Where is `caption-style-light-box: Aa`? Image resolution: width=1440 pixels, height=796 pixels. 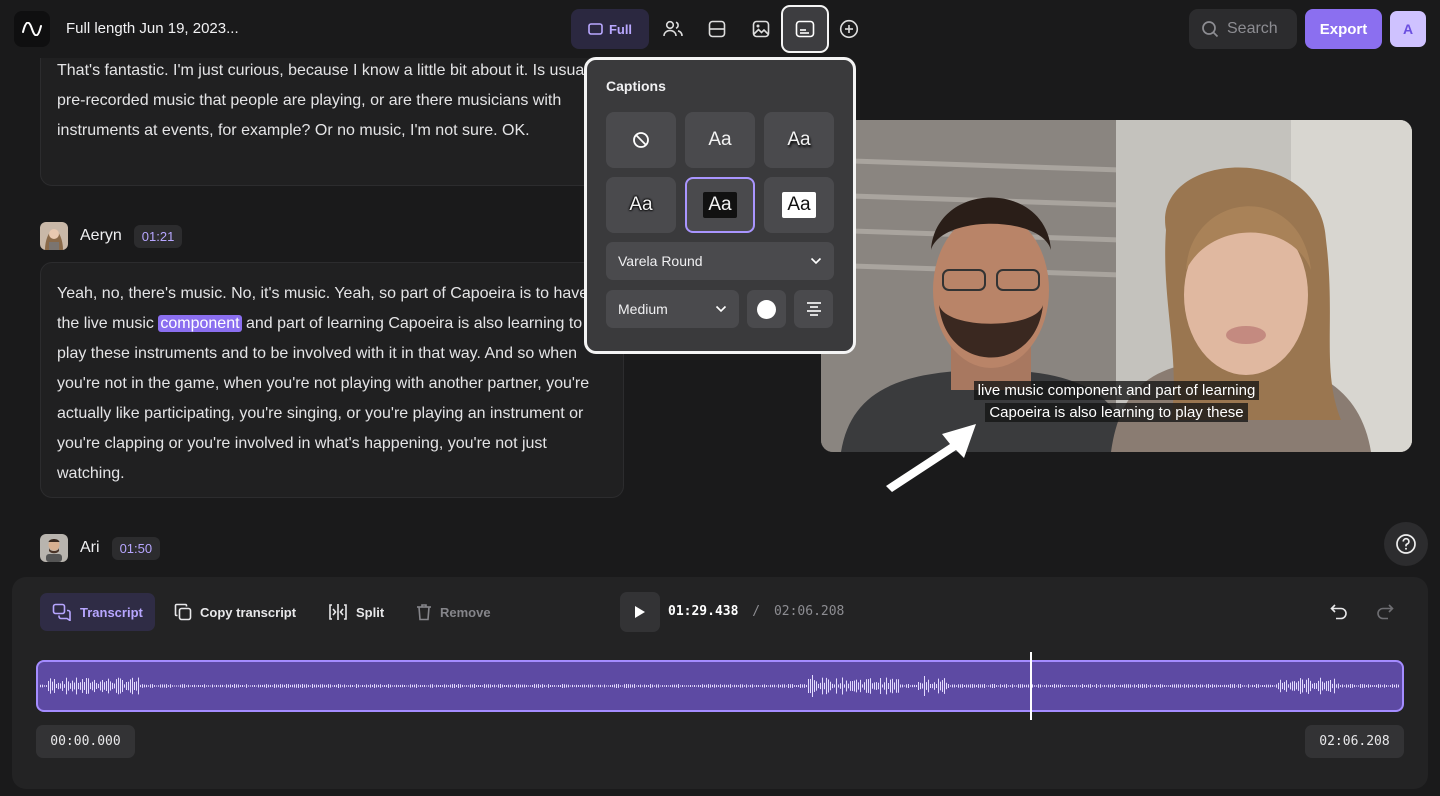
caption-style-light-box: Aa is located at coordinates (799, 205).